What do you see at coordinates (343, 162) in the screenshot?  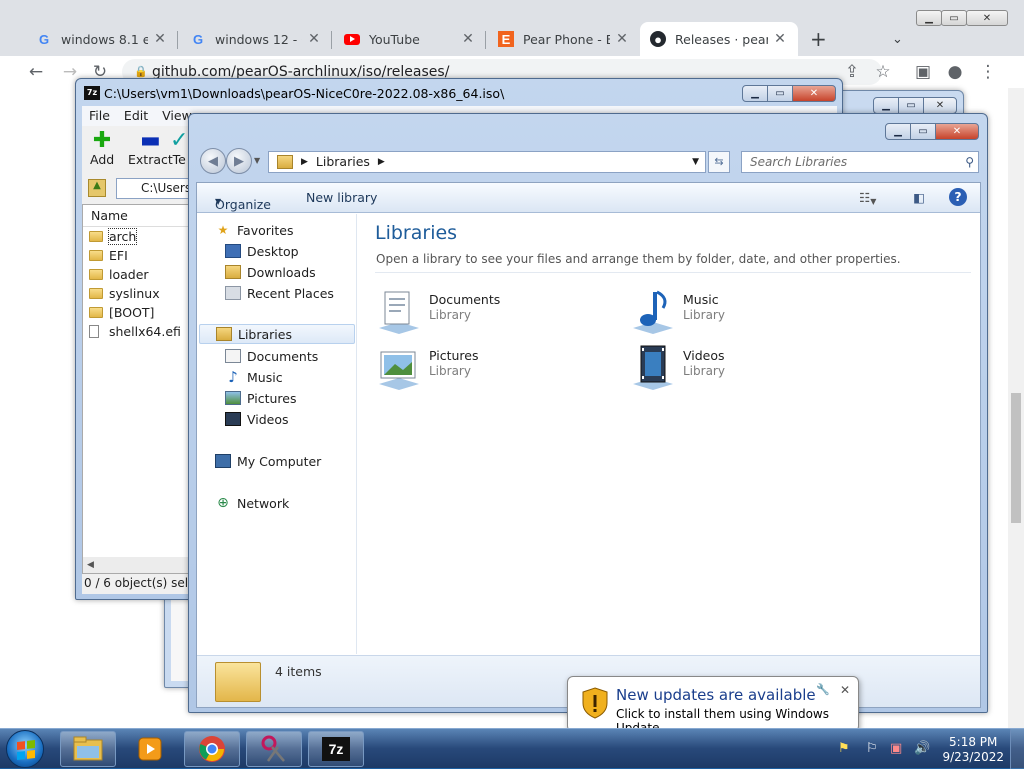 I see `breadcrumb-libraries: Libraries` at bounding box center [343, 162].